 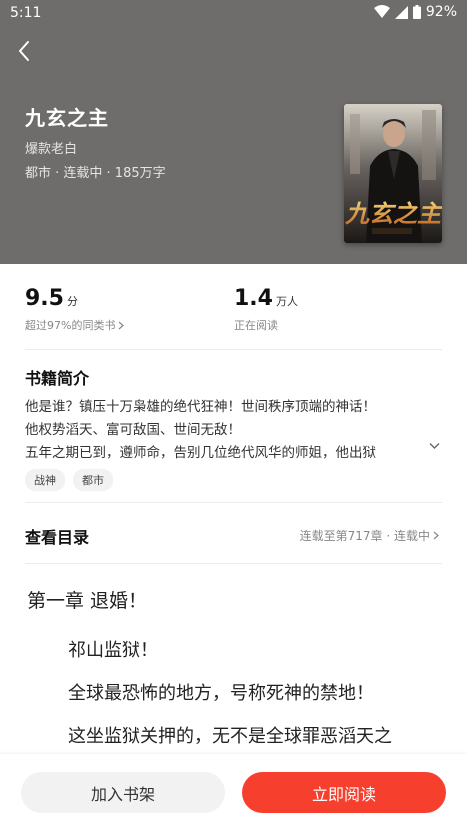 What do you see at coordinates (51, 147) in the screenshot?
I see `book-author: 爆款老白` at bounding box center [51, 147].